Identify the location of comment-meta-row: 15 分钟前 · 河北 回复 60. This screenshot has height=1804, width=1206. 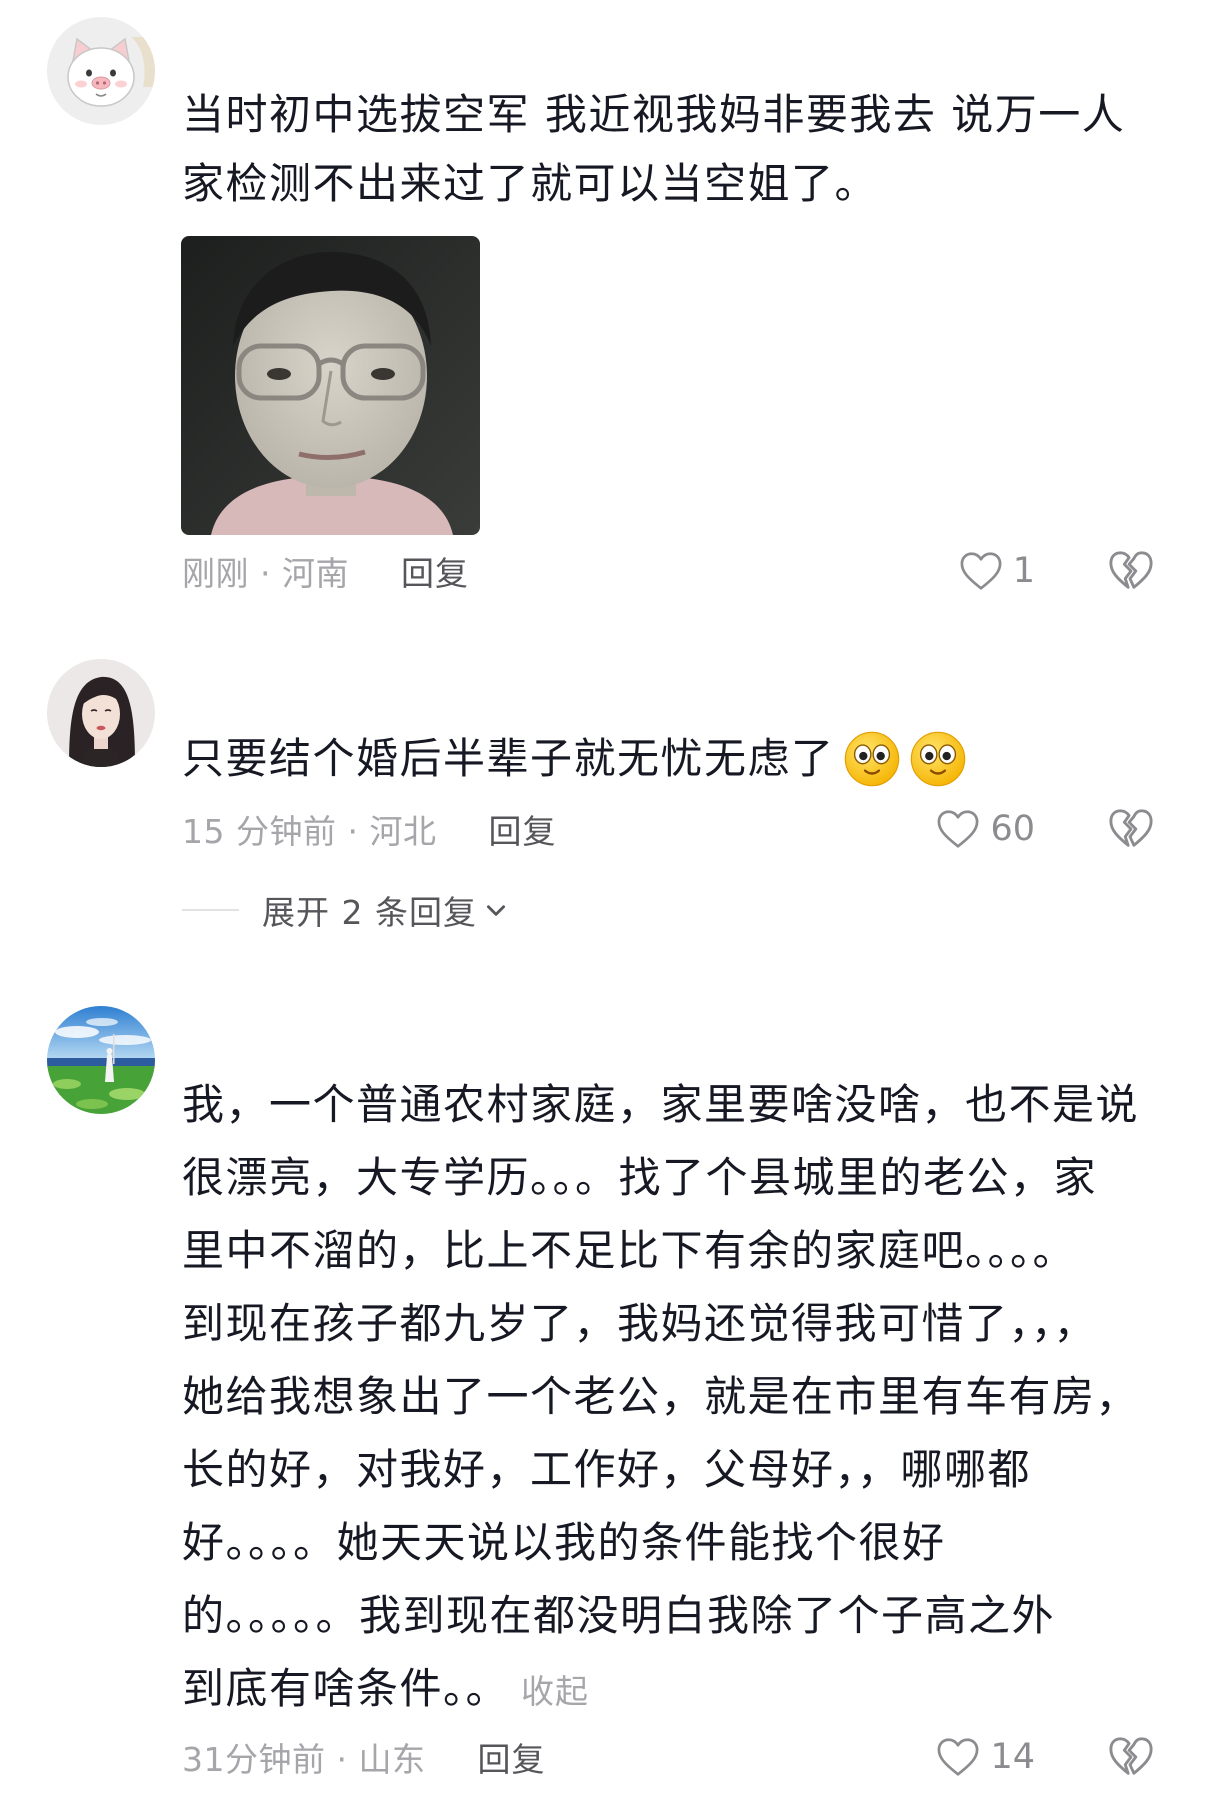
(694, 829).